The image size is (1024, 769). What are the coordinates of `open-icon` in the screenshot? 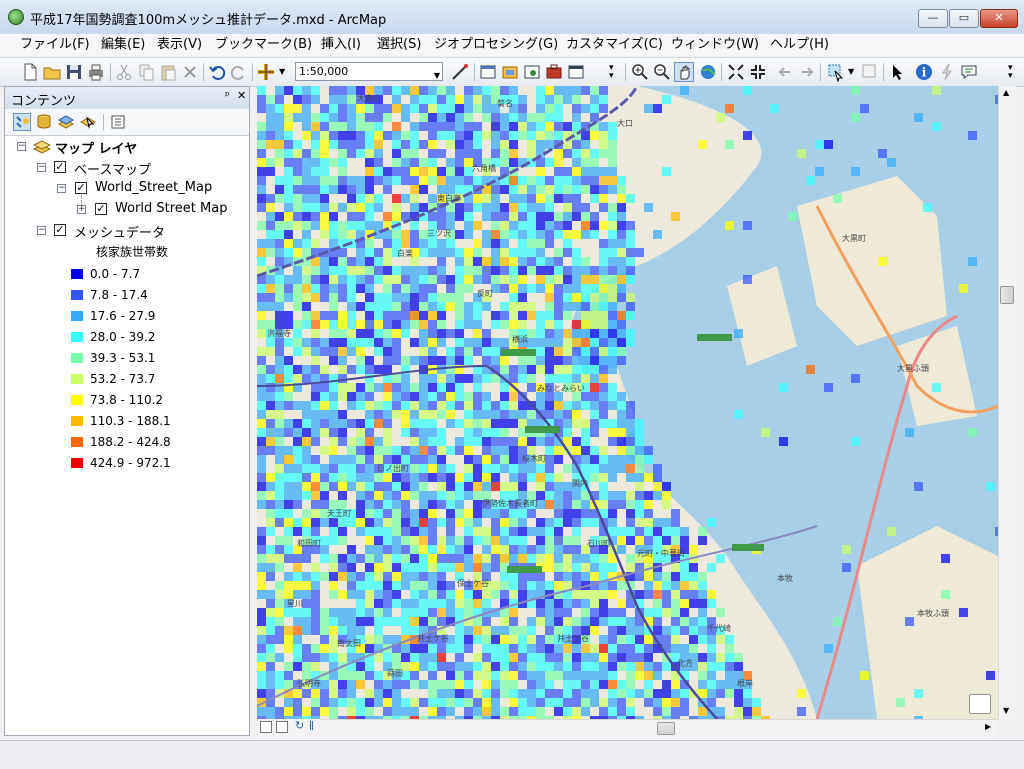 It's located at (52, 72).